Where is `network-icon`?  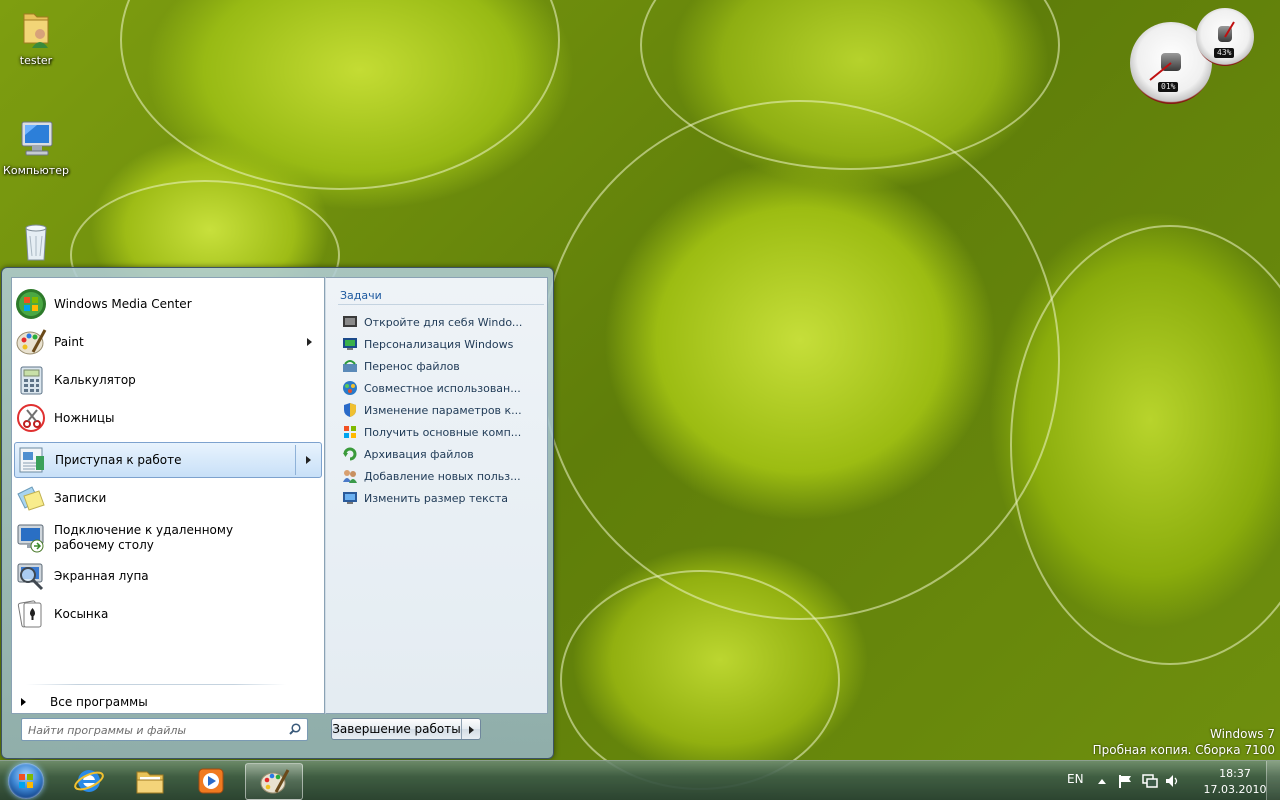
network-icon is located at coordinates (1150, 781).